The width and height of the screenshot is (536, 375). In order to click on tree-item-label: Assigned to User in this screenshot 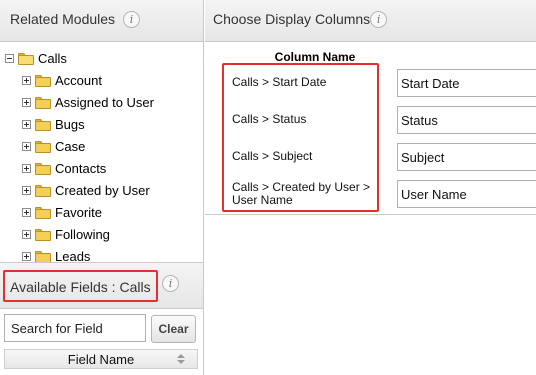, I will do `click(104, 102)`.